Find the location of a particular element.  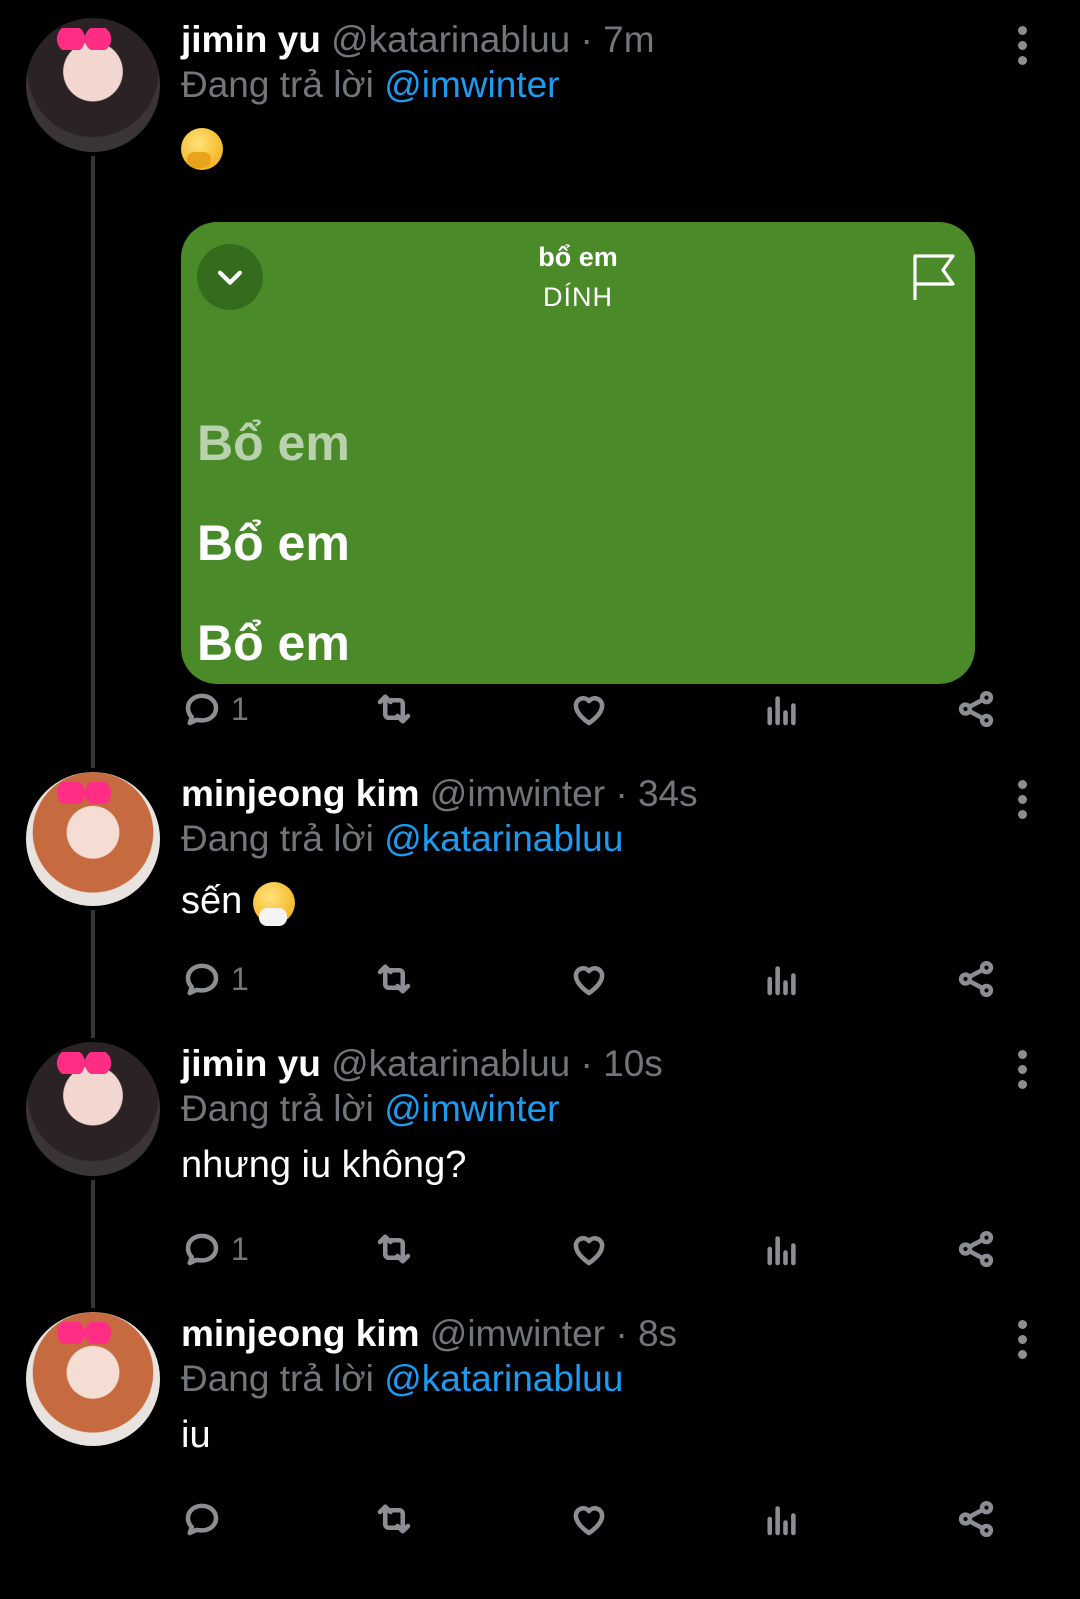

tweet-text is located at coordinates (611, 147).